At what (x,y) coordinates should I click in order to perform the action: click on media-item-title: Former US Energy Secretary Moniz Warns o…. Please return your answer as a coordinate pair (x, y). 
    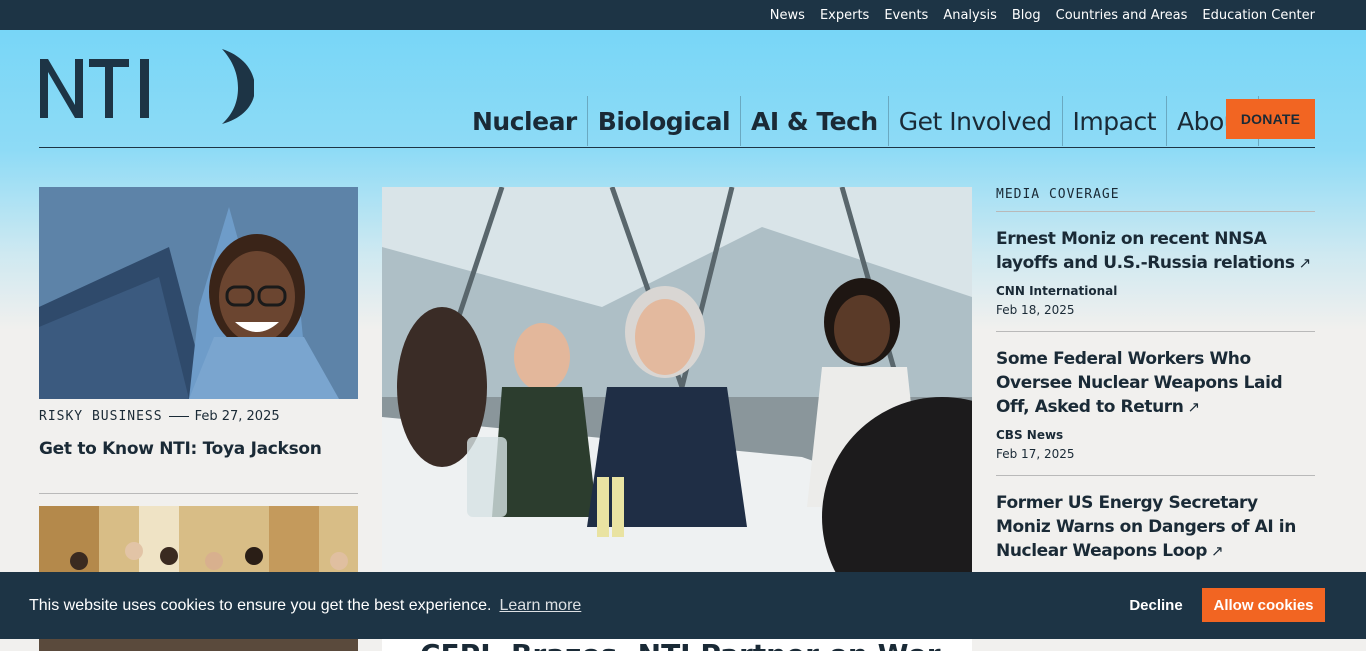
    Looking at the image, I should click on (1155, 527).